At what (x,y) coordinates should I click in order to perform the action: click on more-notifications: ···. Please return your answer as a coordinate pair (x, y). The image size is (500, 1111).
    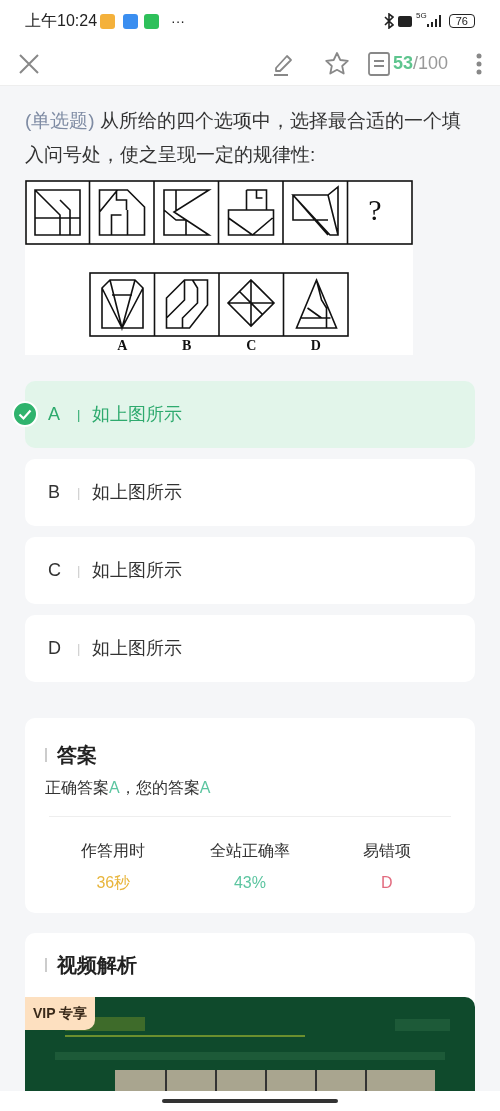
    Looking at the image, I should click on (178, 21).